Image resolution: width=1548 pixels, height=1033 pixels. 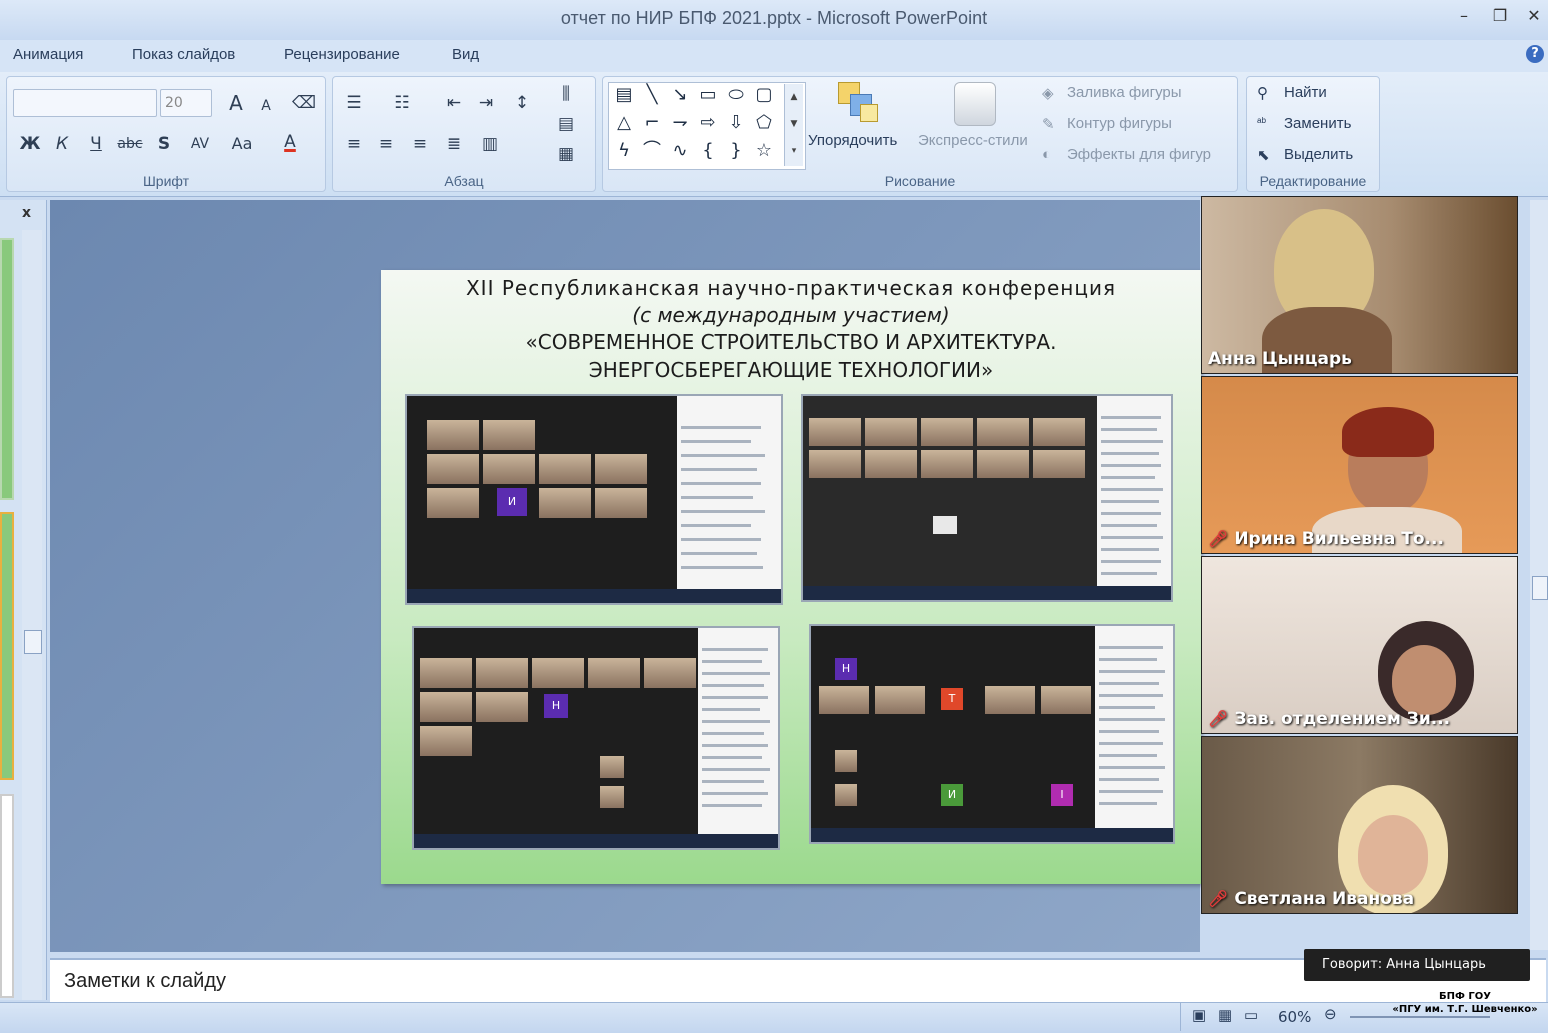 I want to click on status-bar, so click(x=774, y=1017).